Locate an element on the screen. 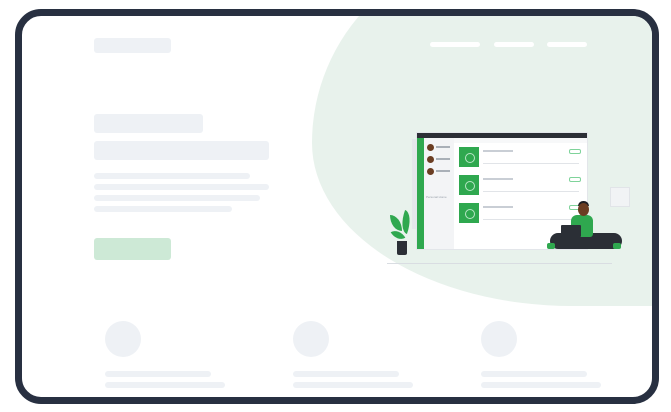 The image size is (671, 412). app-sidebar-label: Personal Home is located at coordinates (436, 197).